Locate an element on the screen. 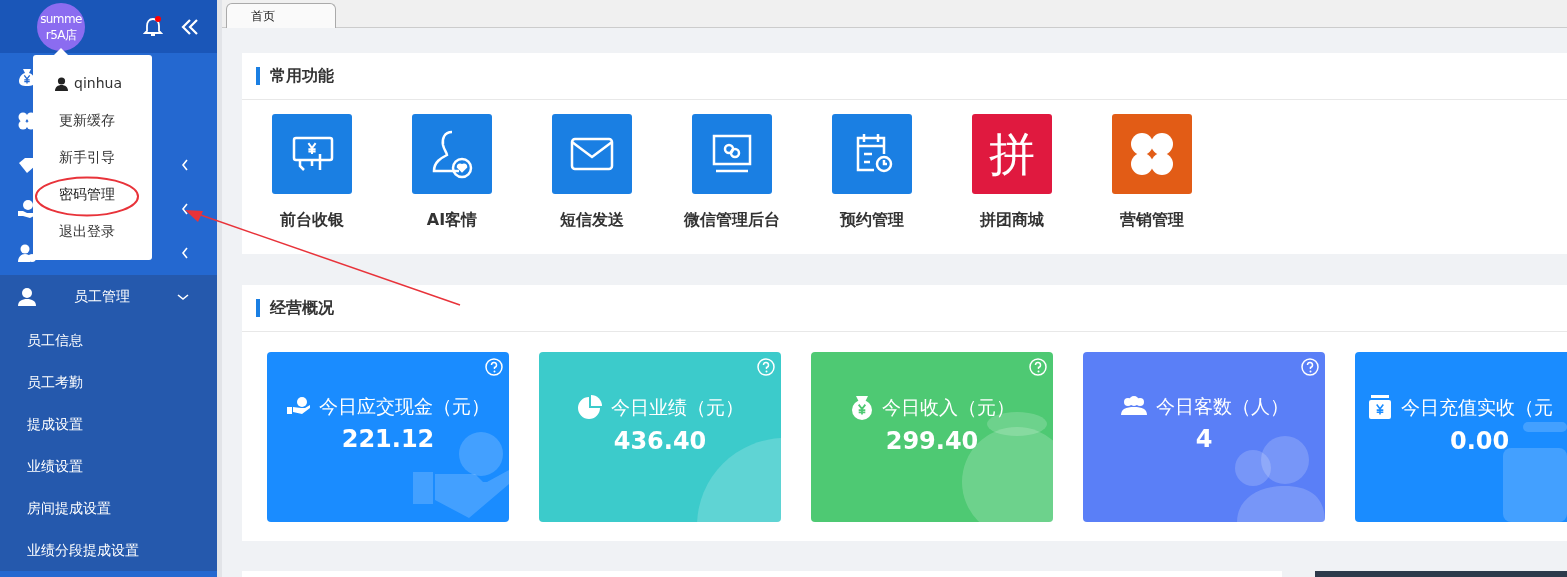 Image resolution: width=1567 pixels, height=577 pixels. shortcut-label: 预约管理 is located at coordinates (872, 220).